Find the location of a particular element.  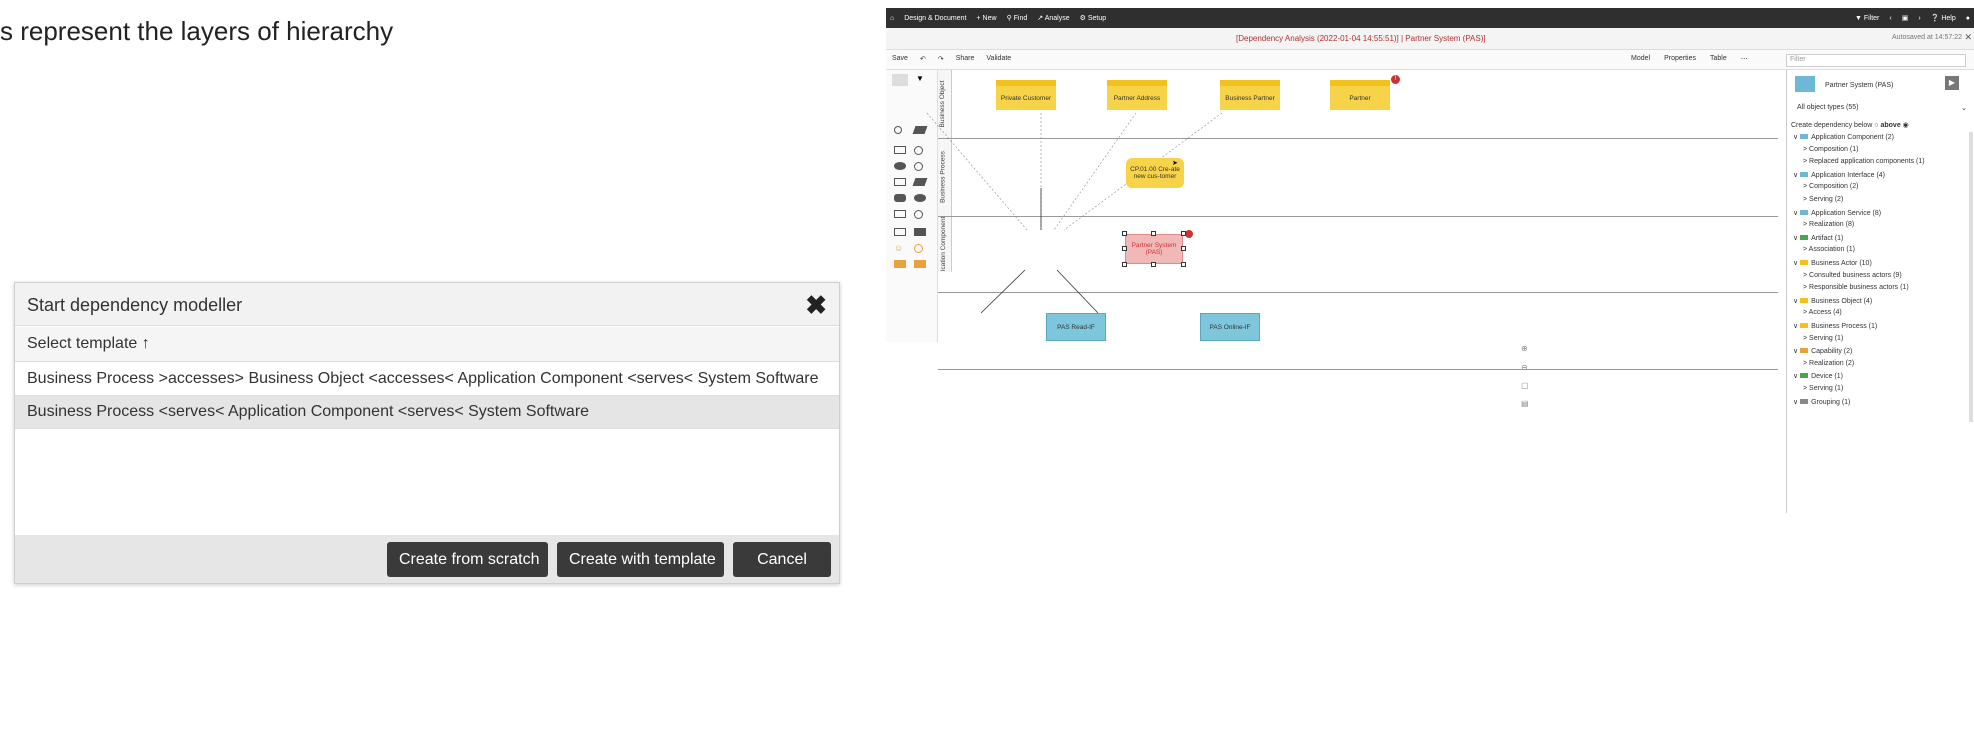

business-object-partner-address: Partner Address is located at coordinates (1137, 95).